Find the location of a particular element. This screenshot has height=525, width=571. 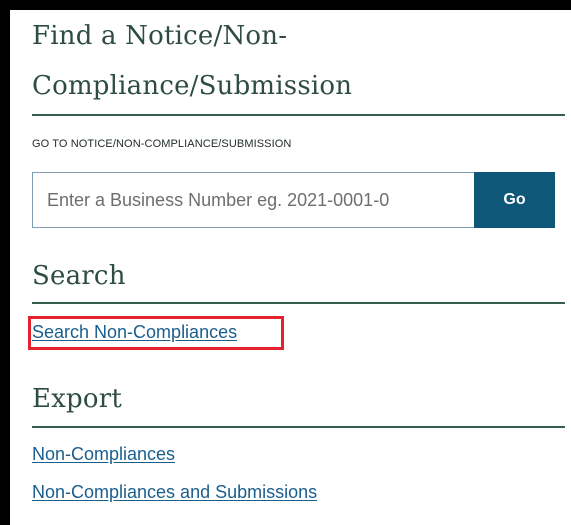

search-divider is located at coordinates (298, 303).